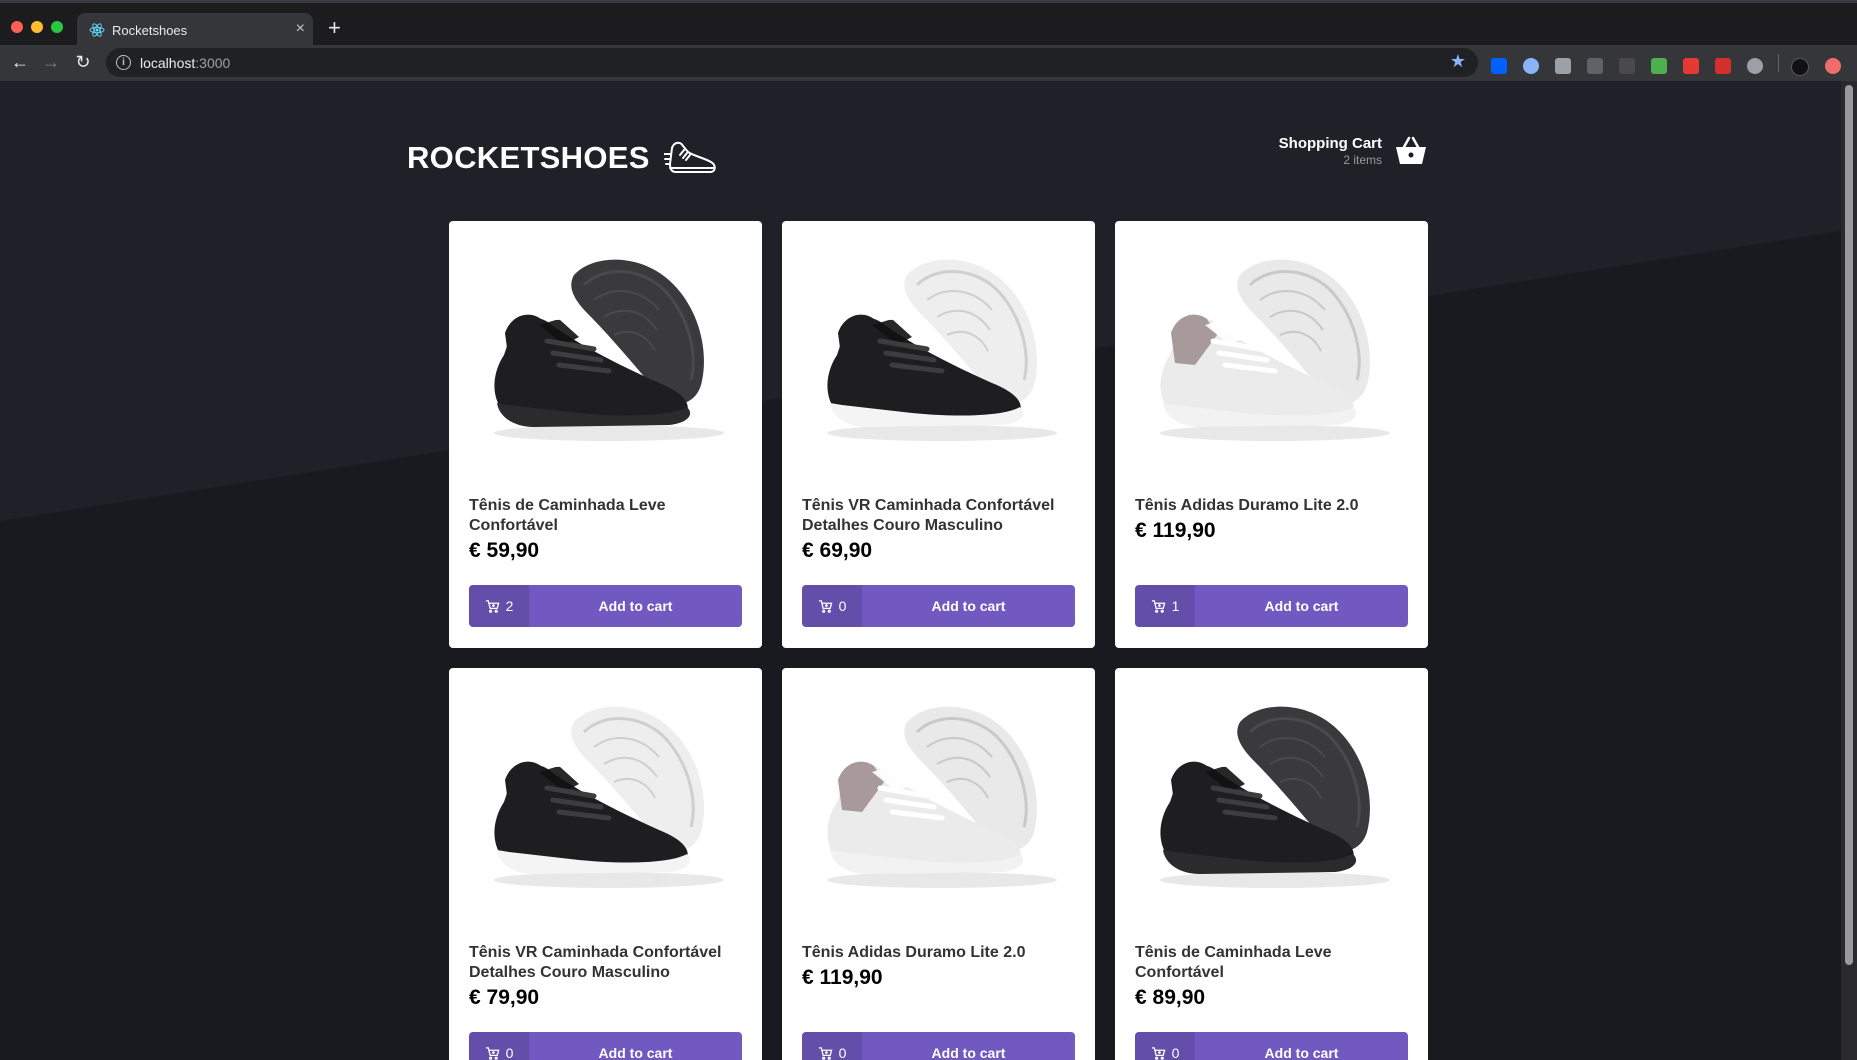 The width and height of the screenshot is (1857, 1060). What do you see at coordinates (195, 30) in the screenshot?
I see `tab-rocketshoes: Rocketshoes ×` at bounding box center [195, 30].